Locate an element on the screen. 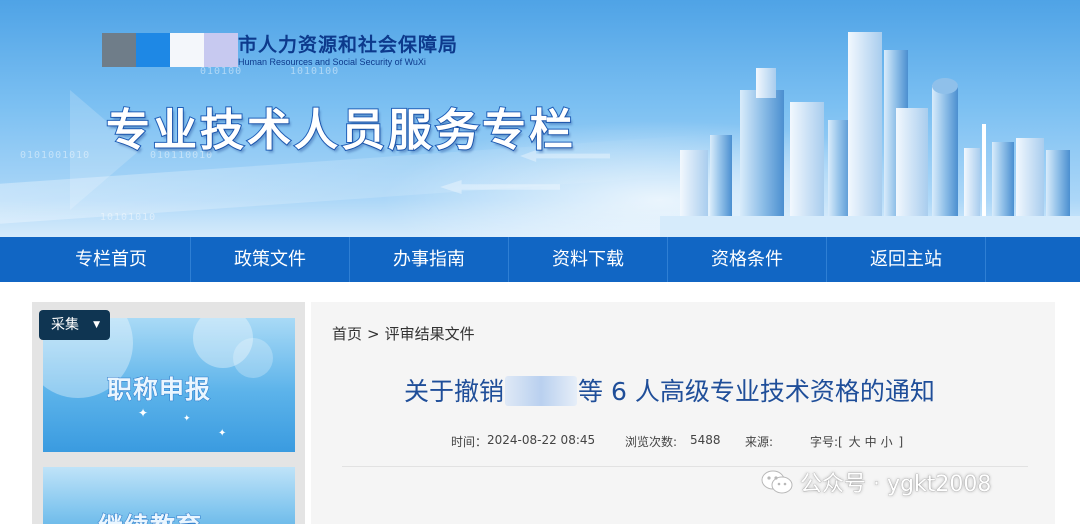  font-size-small-button: 小 is located at coordinates (887, 442).